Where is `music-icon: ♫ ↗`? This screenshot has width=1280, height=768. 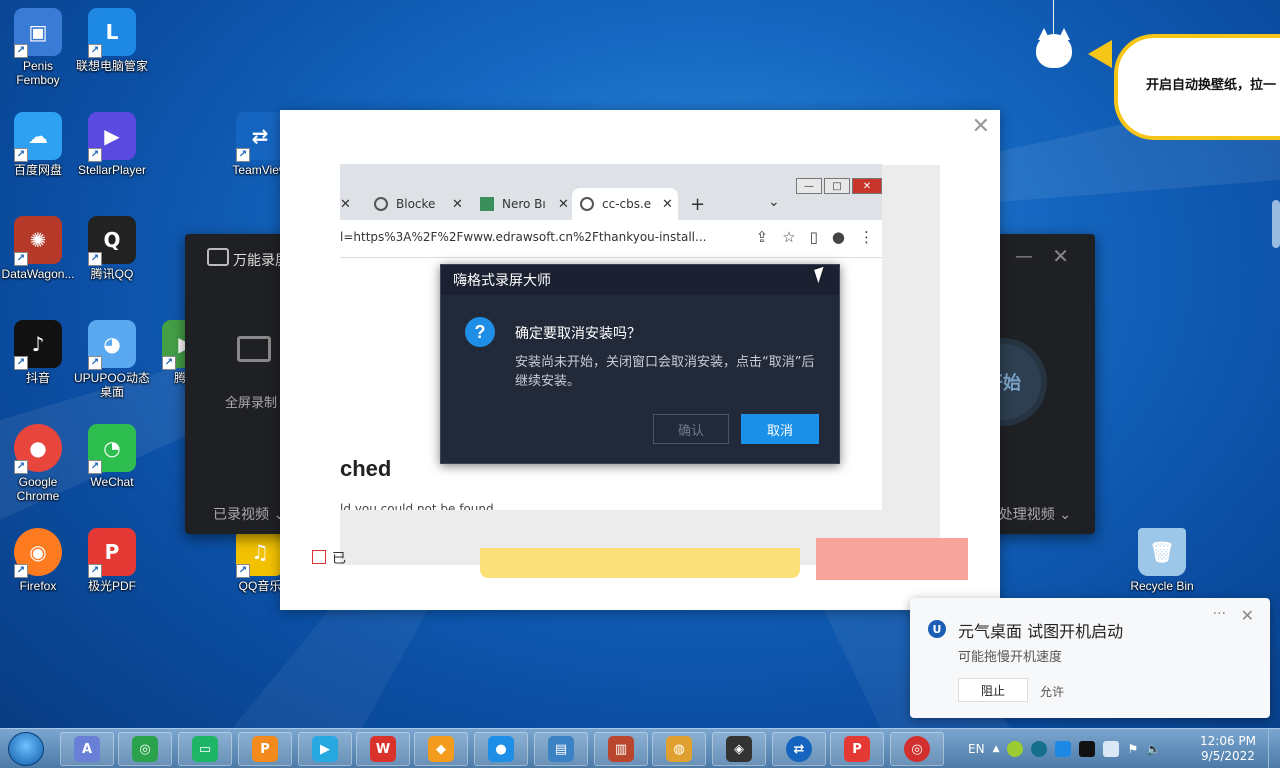
music-icon: ♫ ↗ is located at coordinates (260, 553).